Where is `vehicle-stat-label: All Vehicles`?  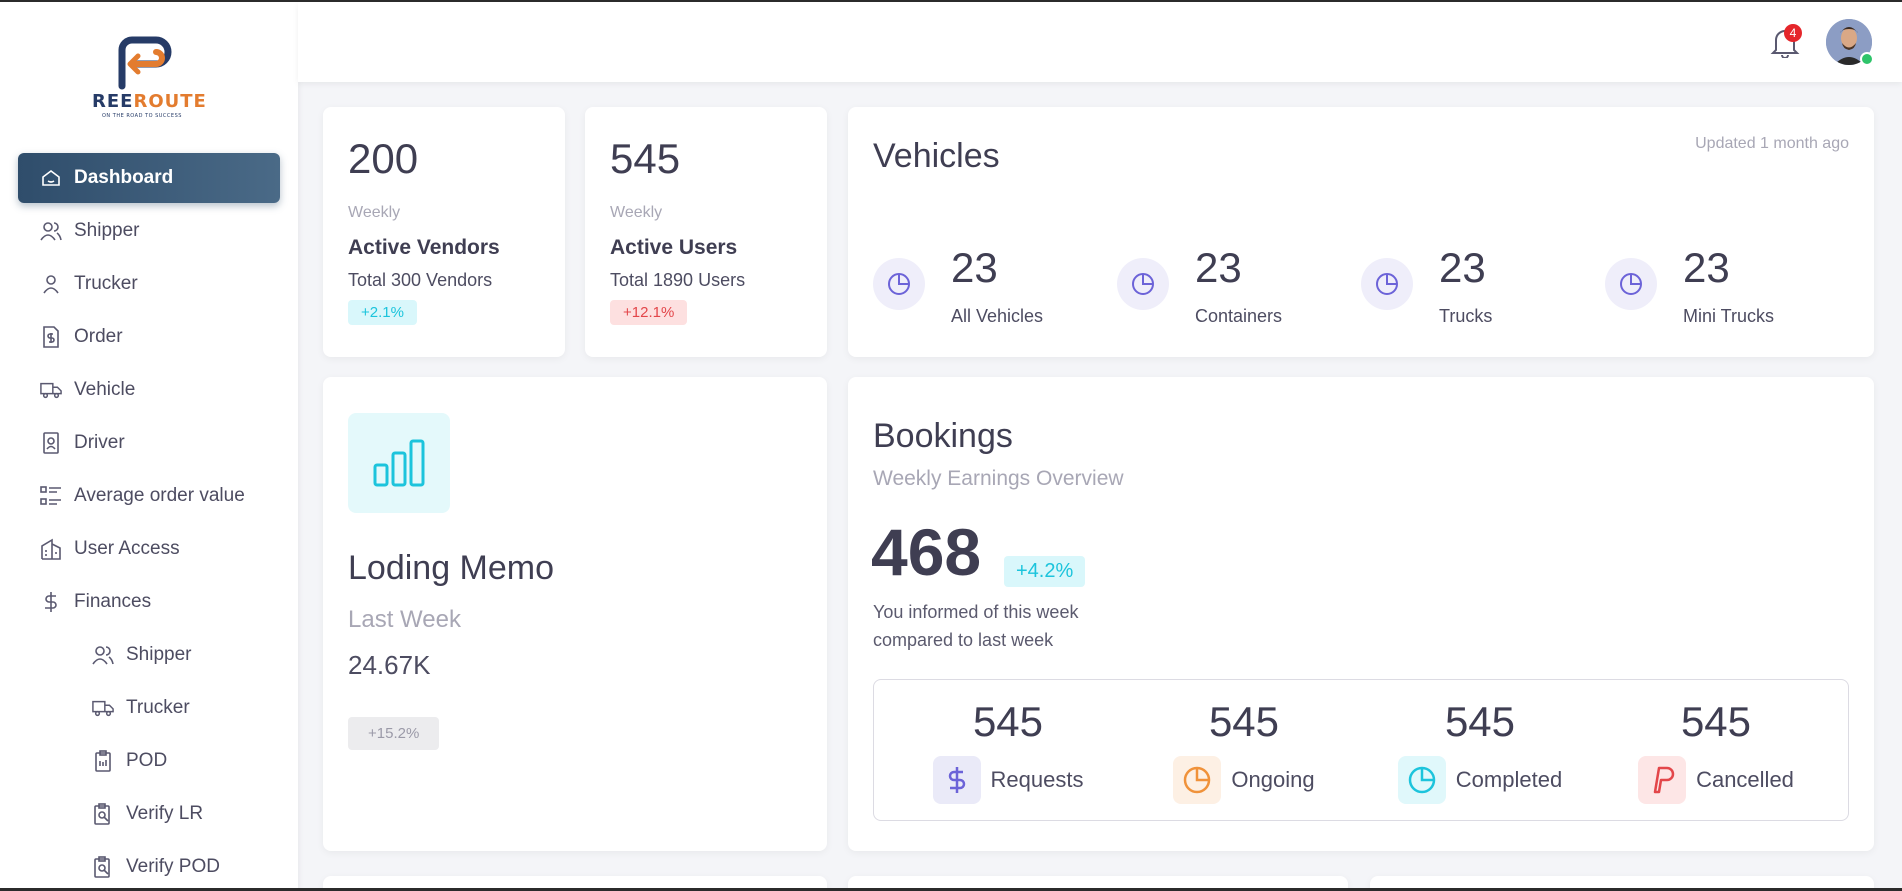 vehicle-stat-label: All Vehicles is located at coordinates (997, 316).